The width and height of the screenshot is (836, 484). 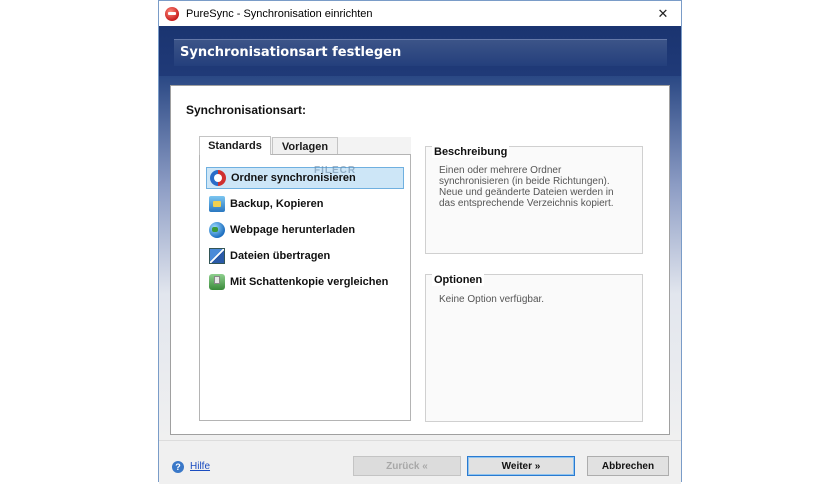 I want to click on options-group: Optionen Keine Option verfügbar., so click(x=534, y=348).